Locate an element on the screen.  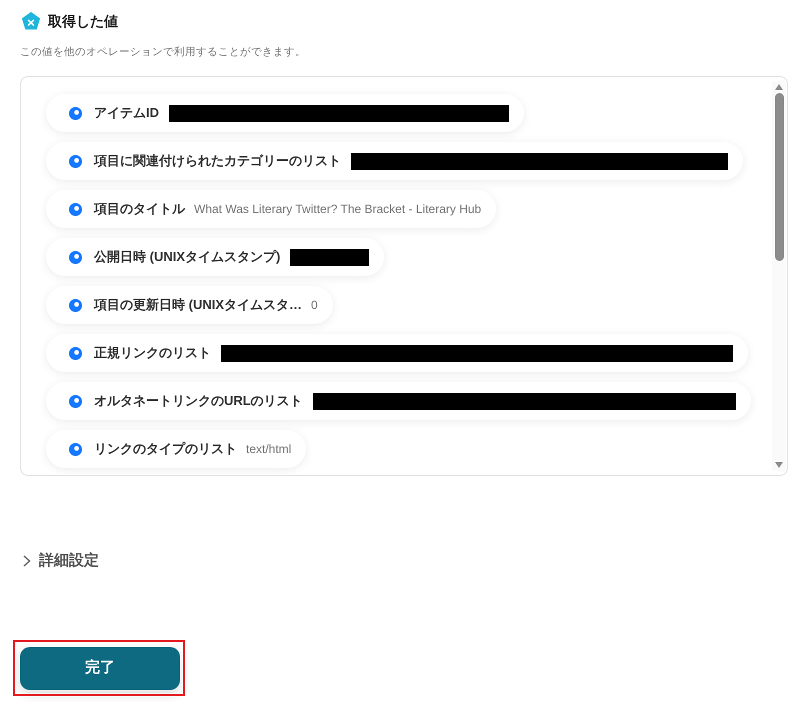
field-label: アイテムID is located at coordinates (126, 113).